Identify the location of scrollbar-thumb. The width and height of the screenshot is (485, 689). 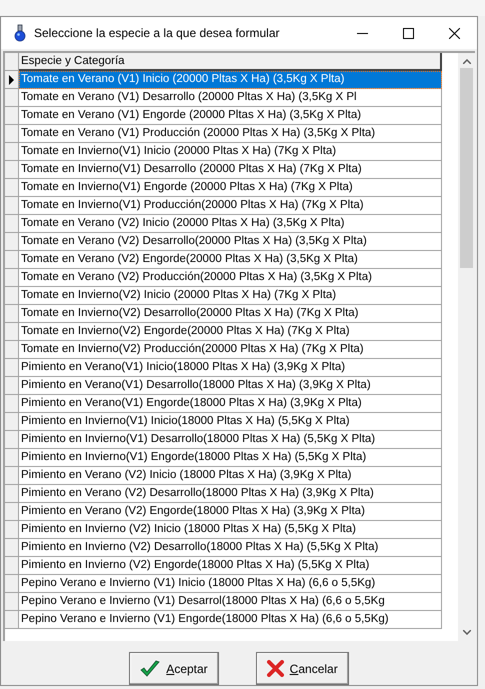
(466, 168).